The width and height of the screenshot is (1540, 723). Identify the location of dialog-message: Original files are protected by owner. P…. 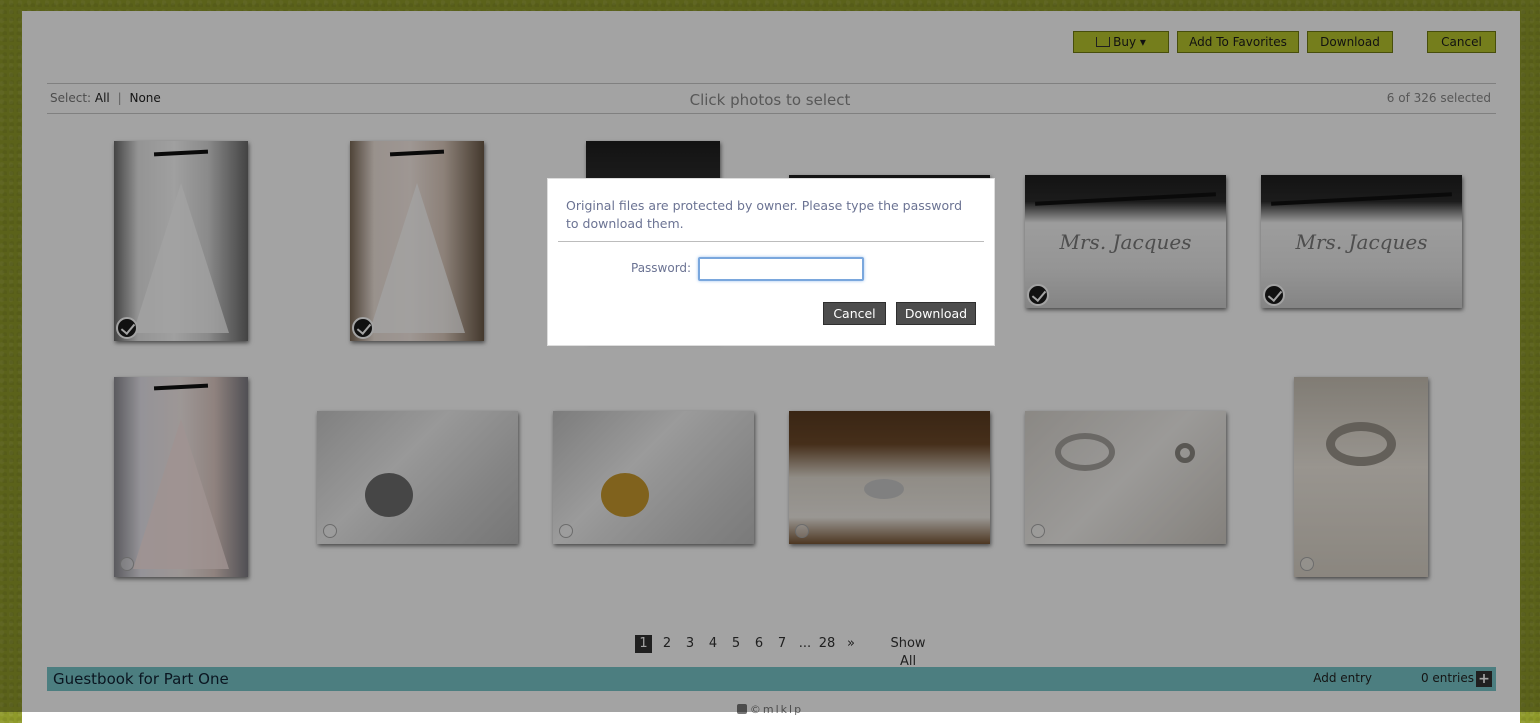
(764, 214).